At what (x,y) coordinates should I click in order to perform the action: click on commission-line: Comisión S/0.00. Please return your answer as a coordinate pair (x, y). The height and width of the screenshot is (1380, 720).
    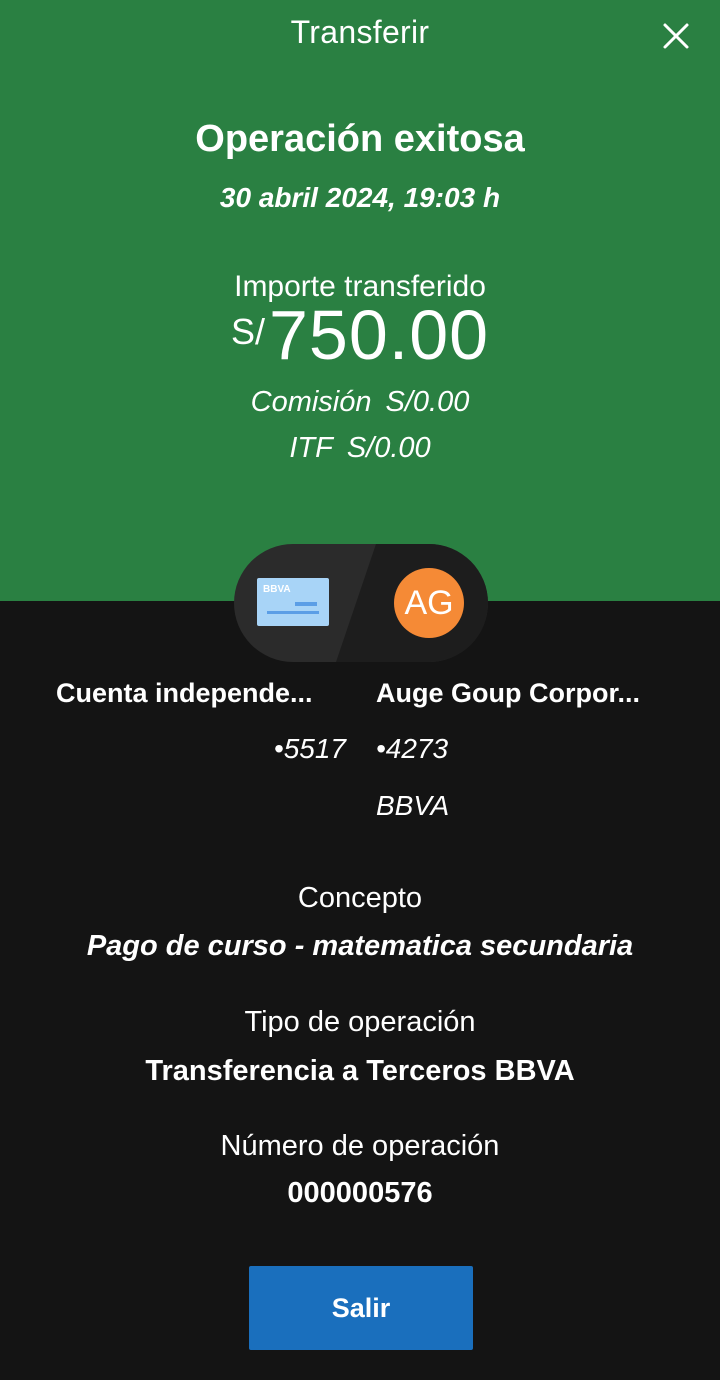
    Looking at the image, I should click on (360, 402).